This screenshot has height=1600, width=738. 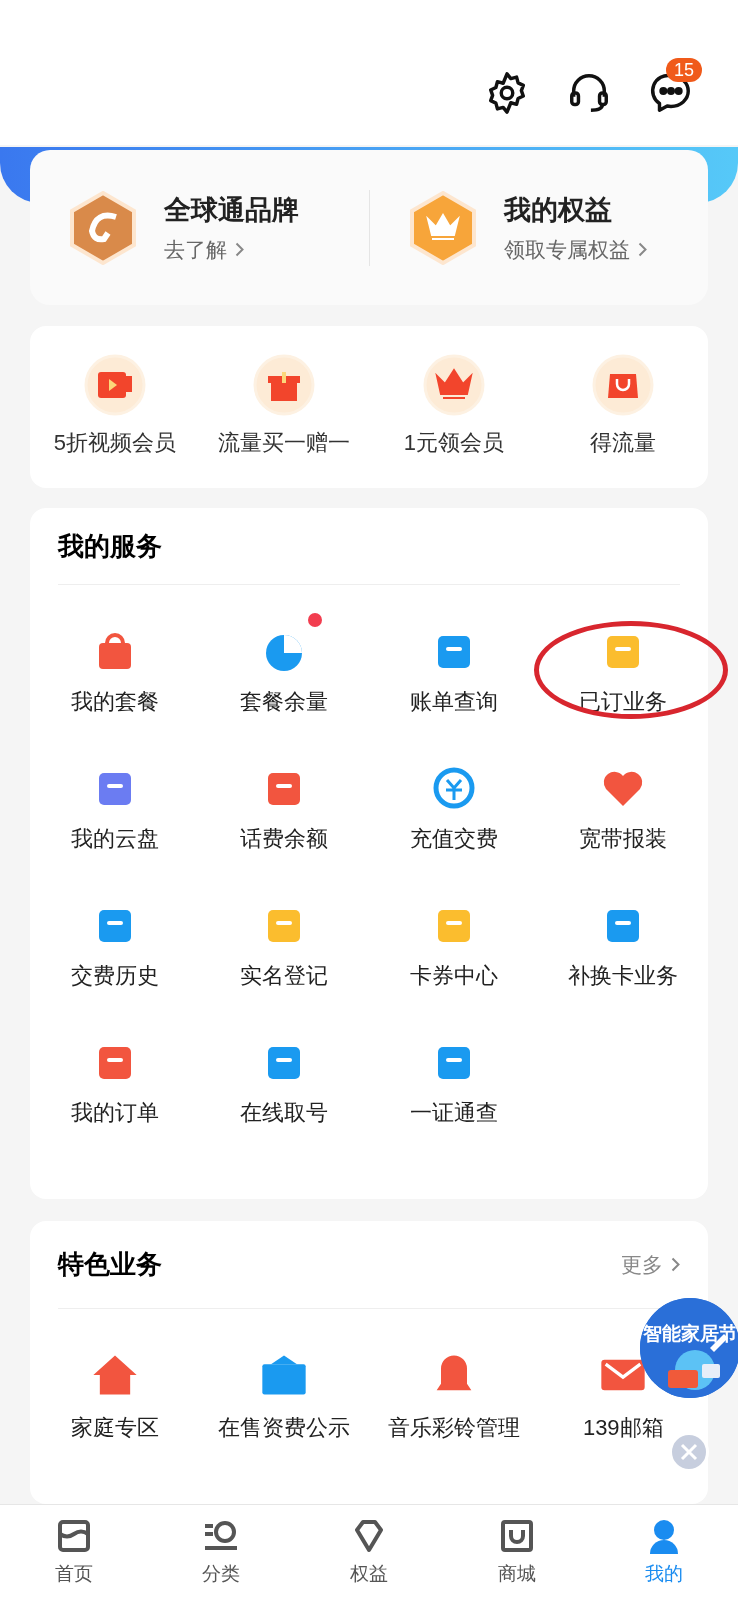 I want to click on promo-item: 流量买一赠一, so click(x=284, y=407).